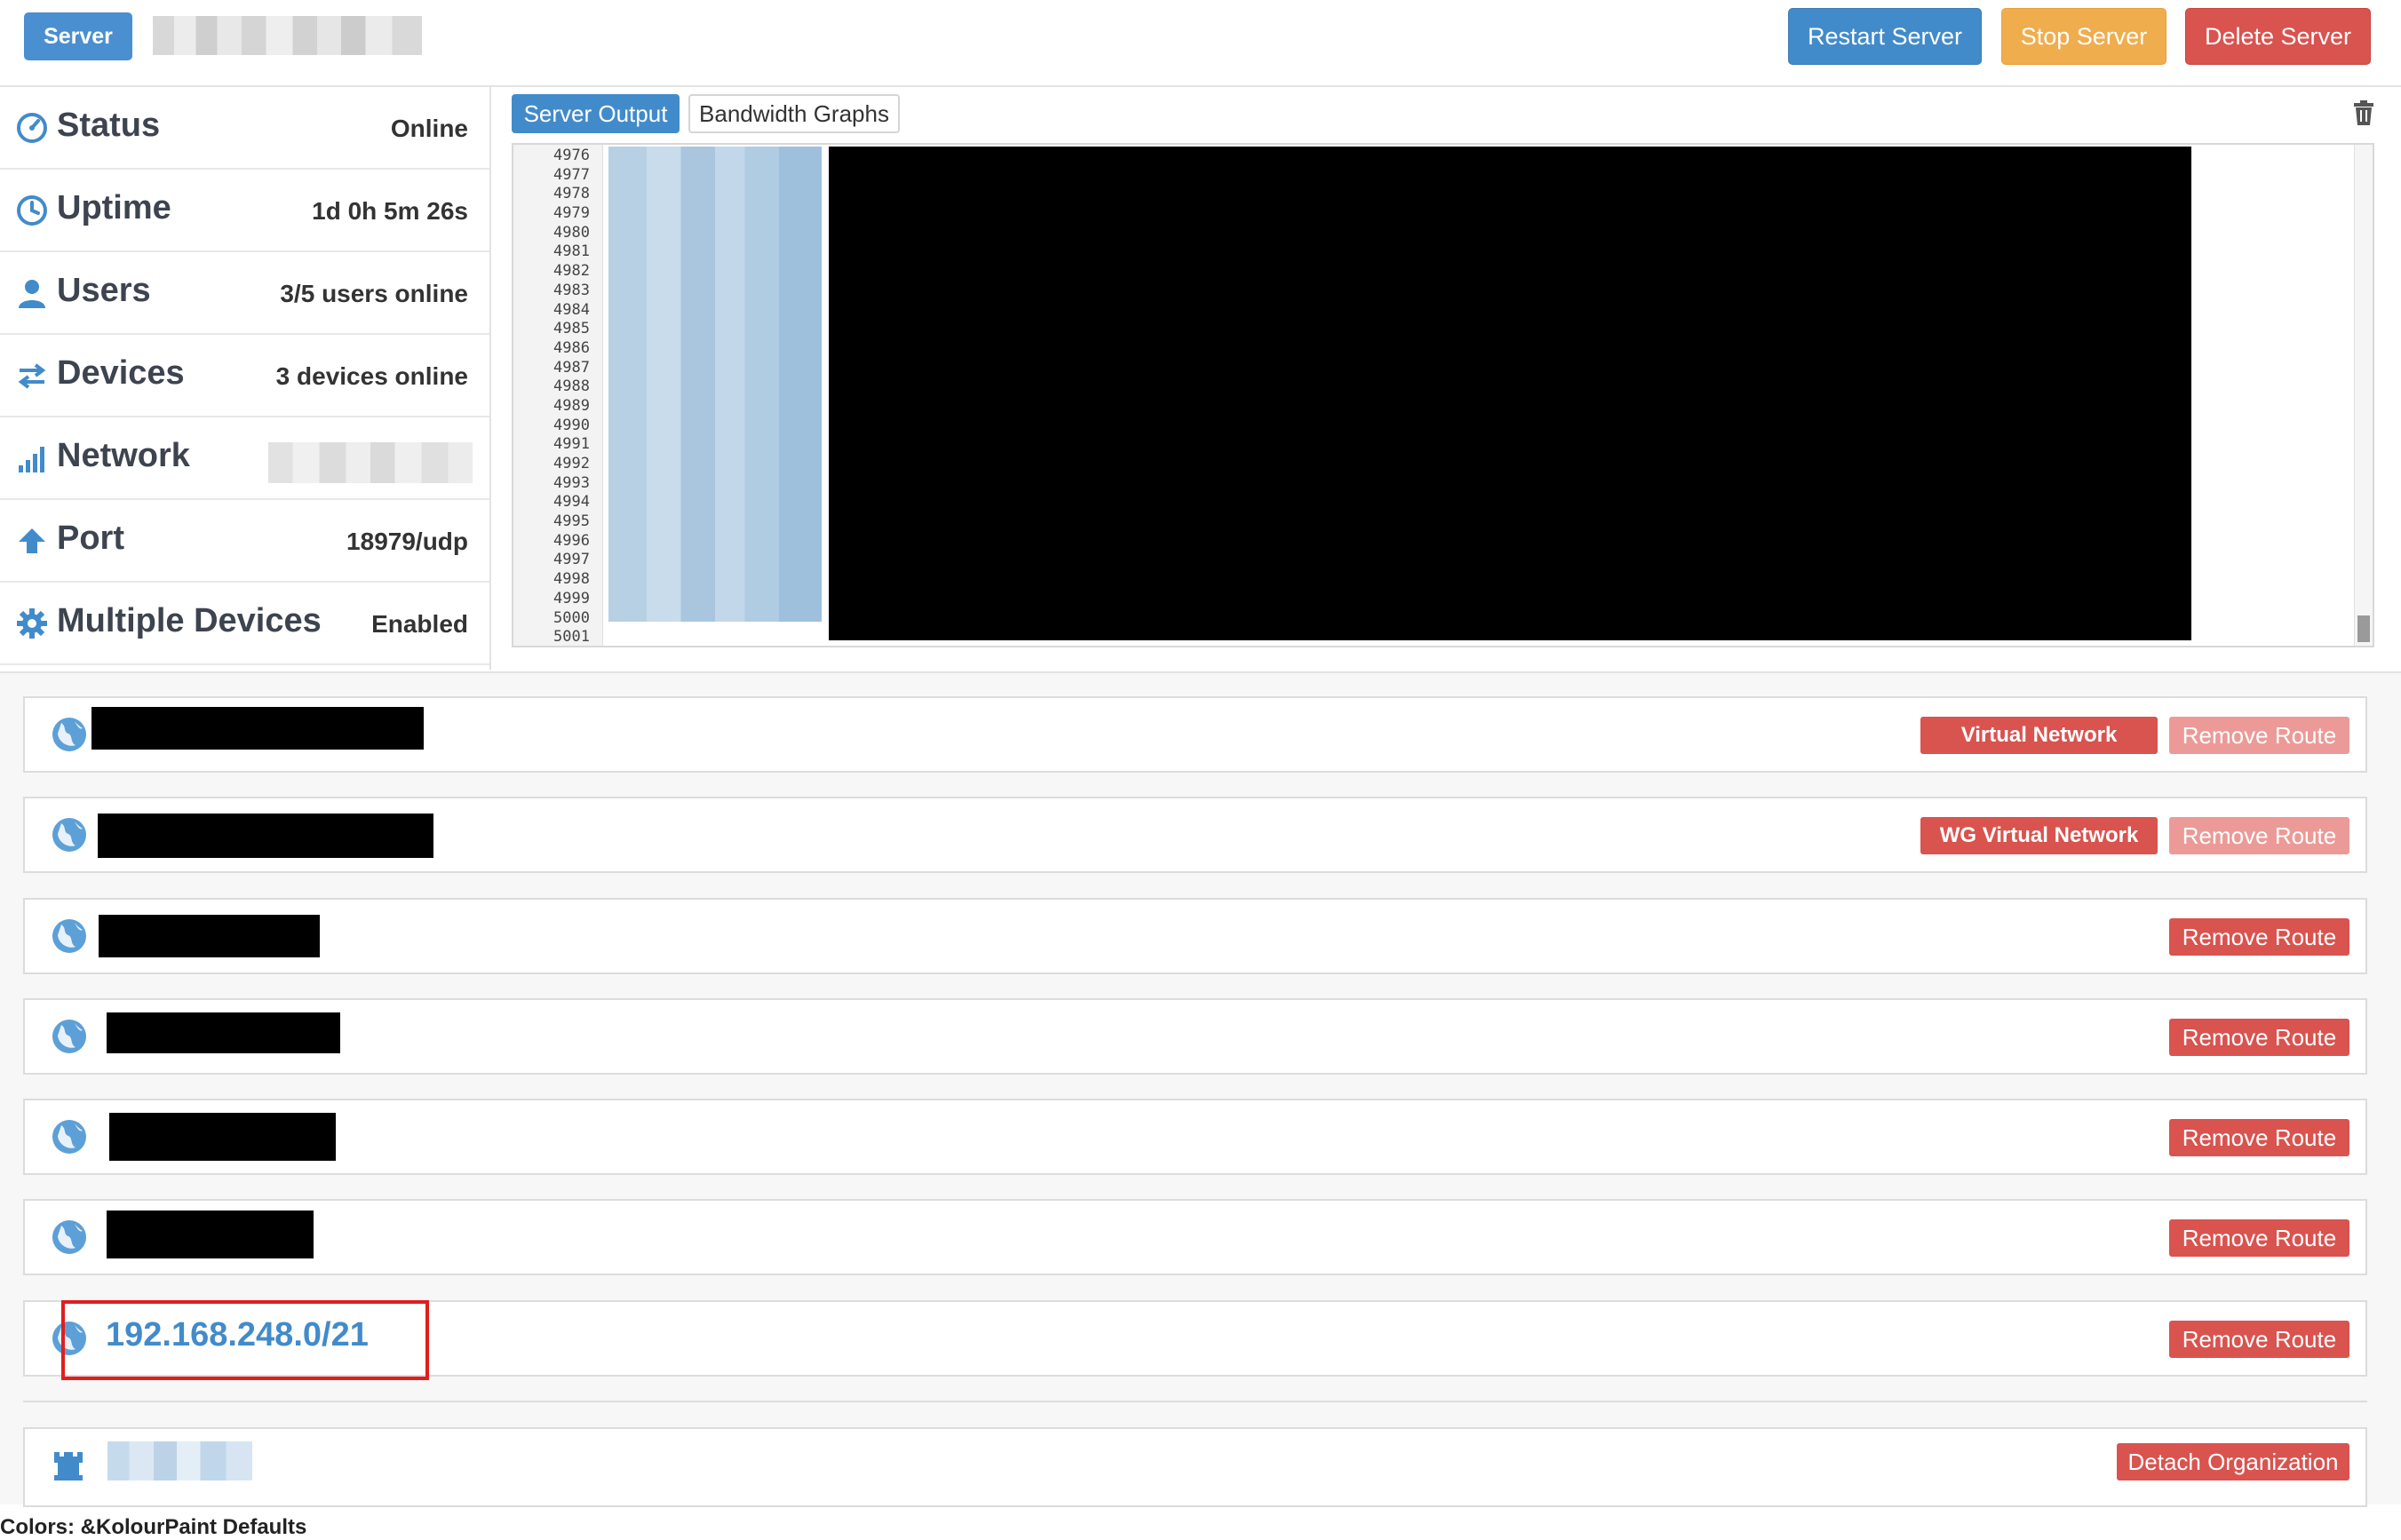  What do you see at coordinates (571, 214) in the screenshot?
I see `line-number: 4979` at bounding box center [571, 214].